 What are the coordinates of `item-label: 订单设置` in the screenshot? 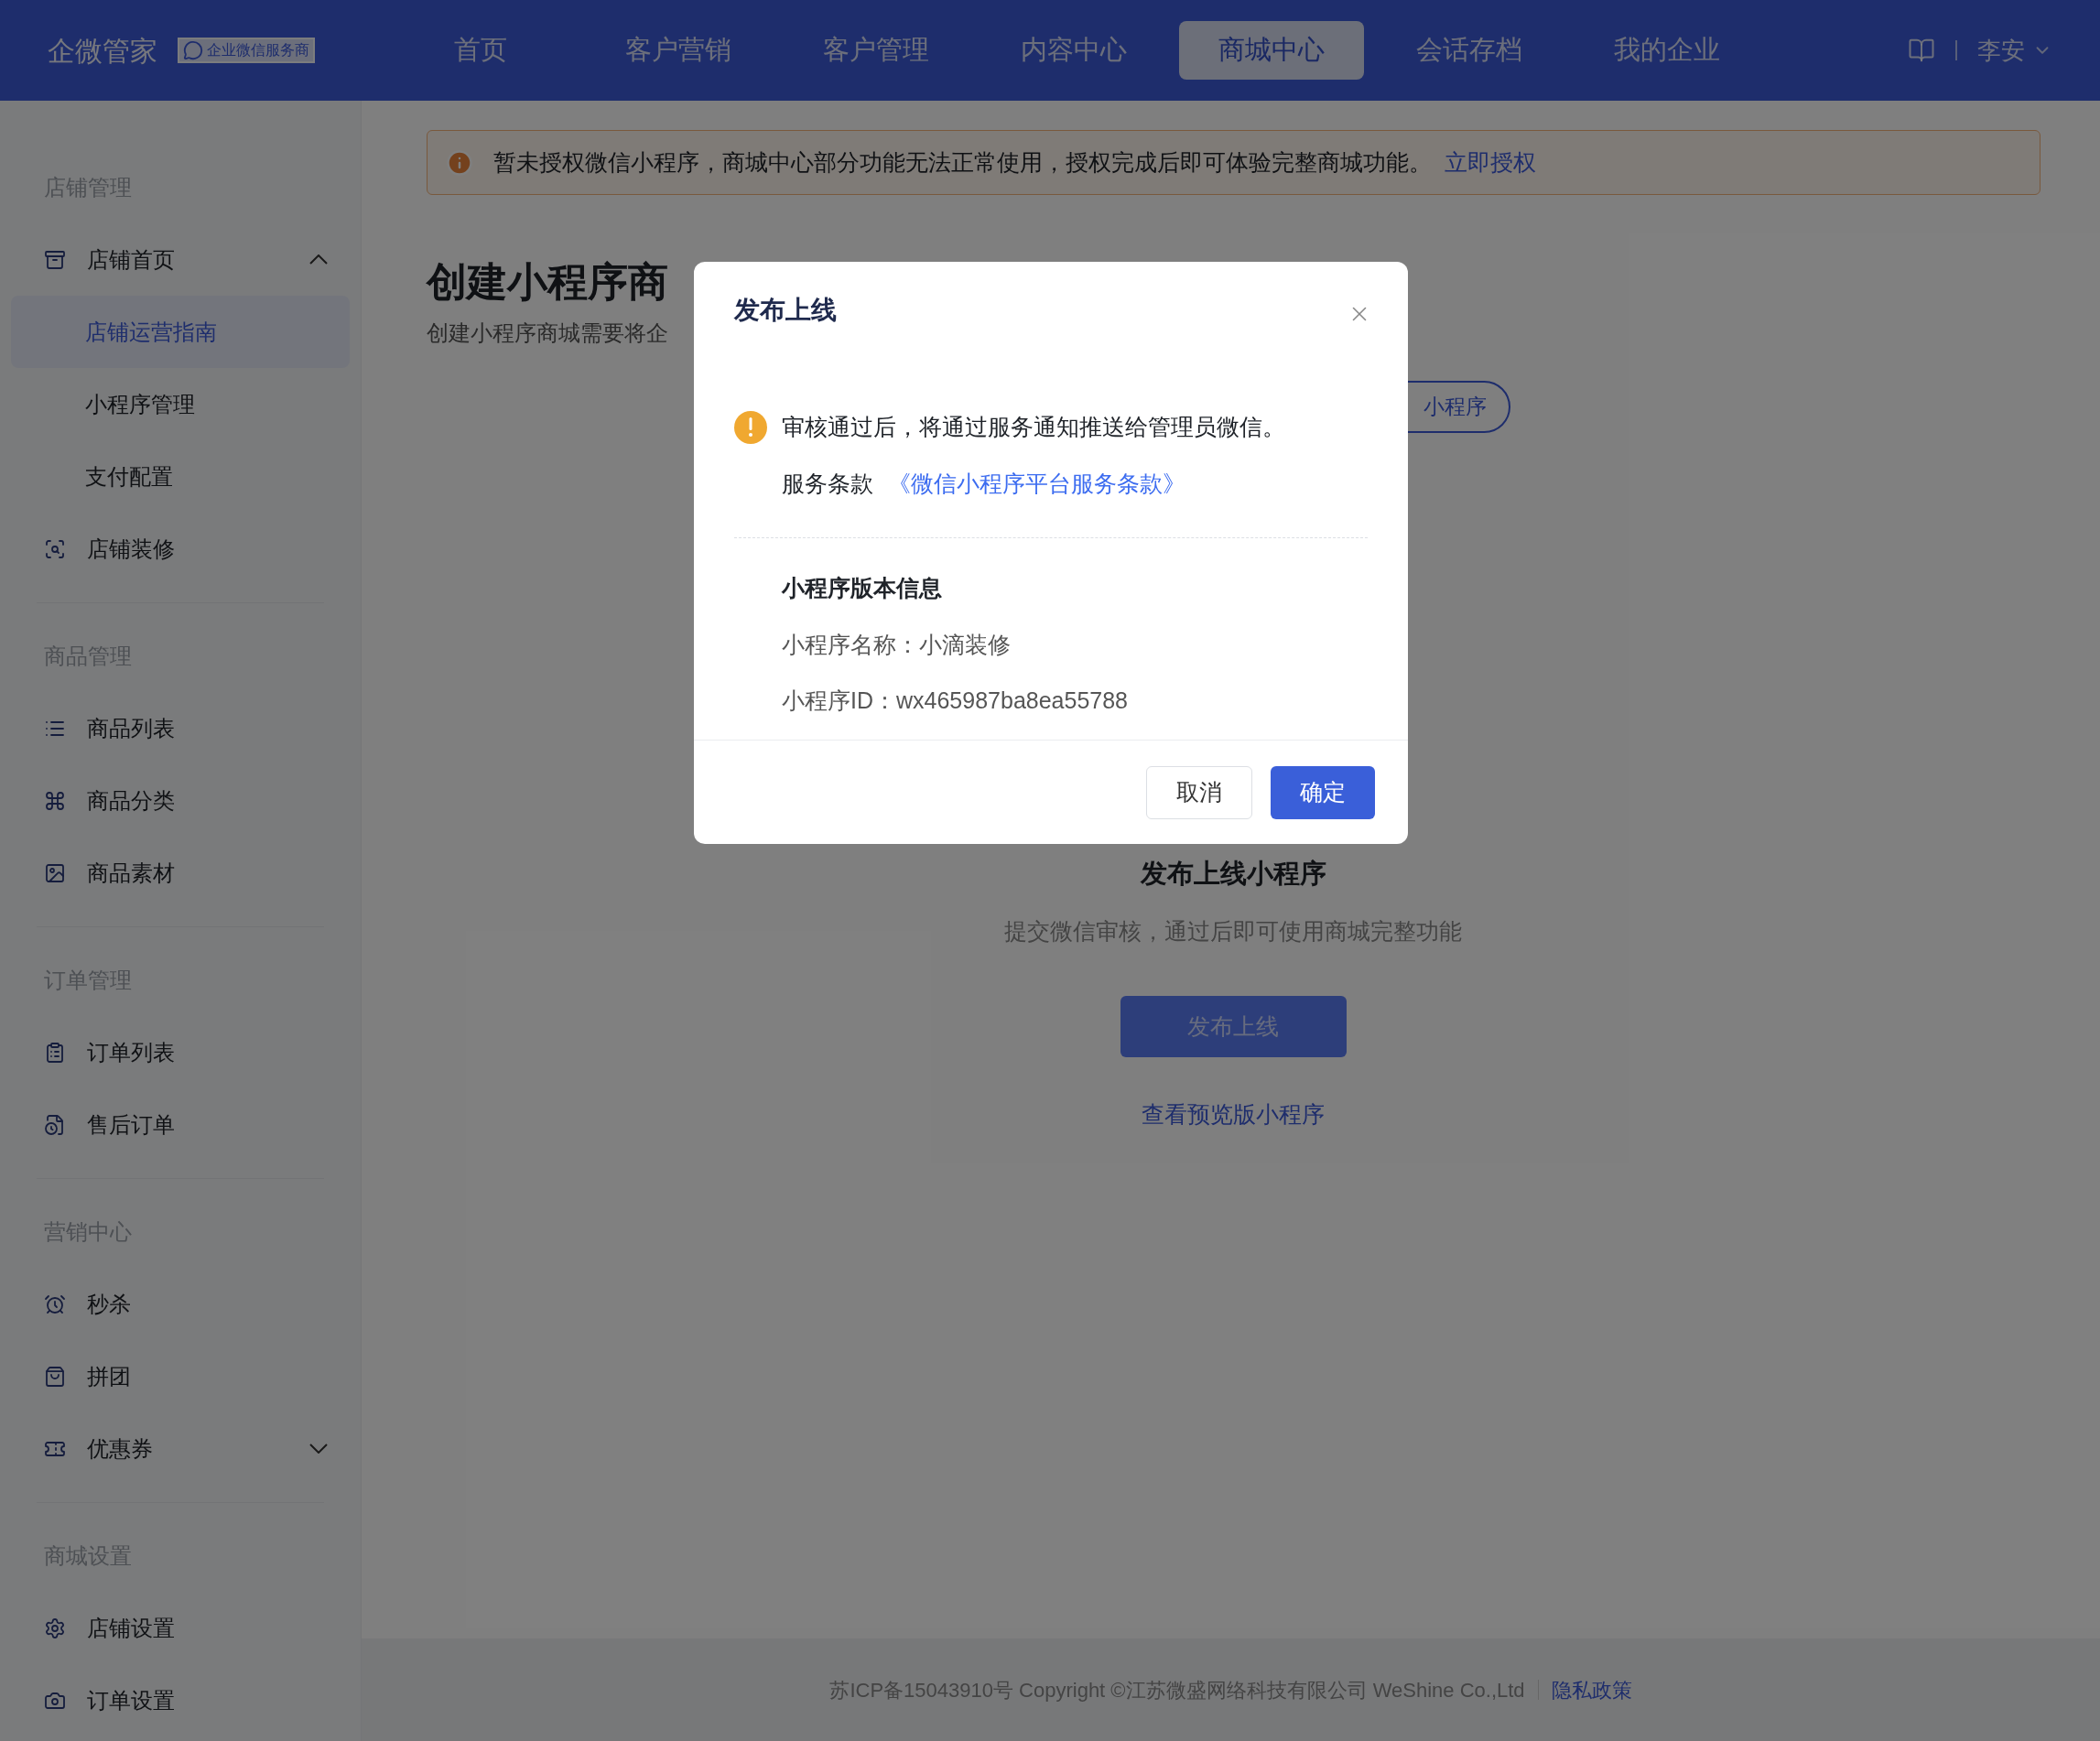 It's located at (131, 1700).